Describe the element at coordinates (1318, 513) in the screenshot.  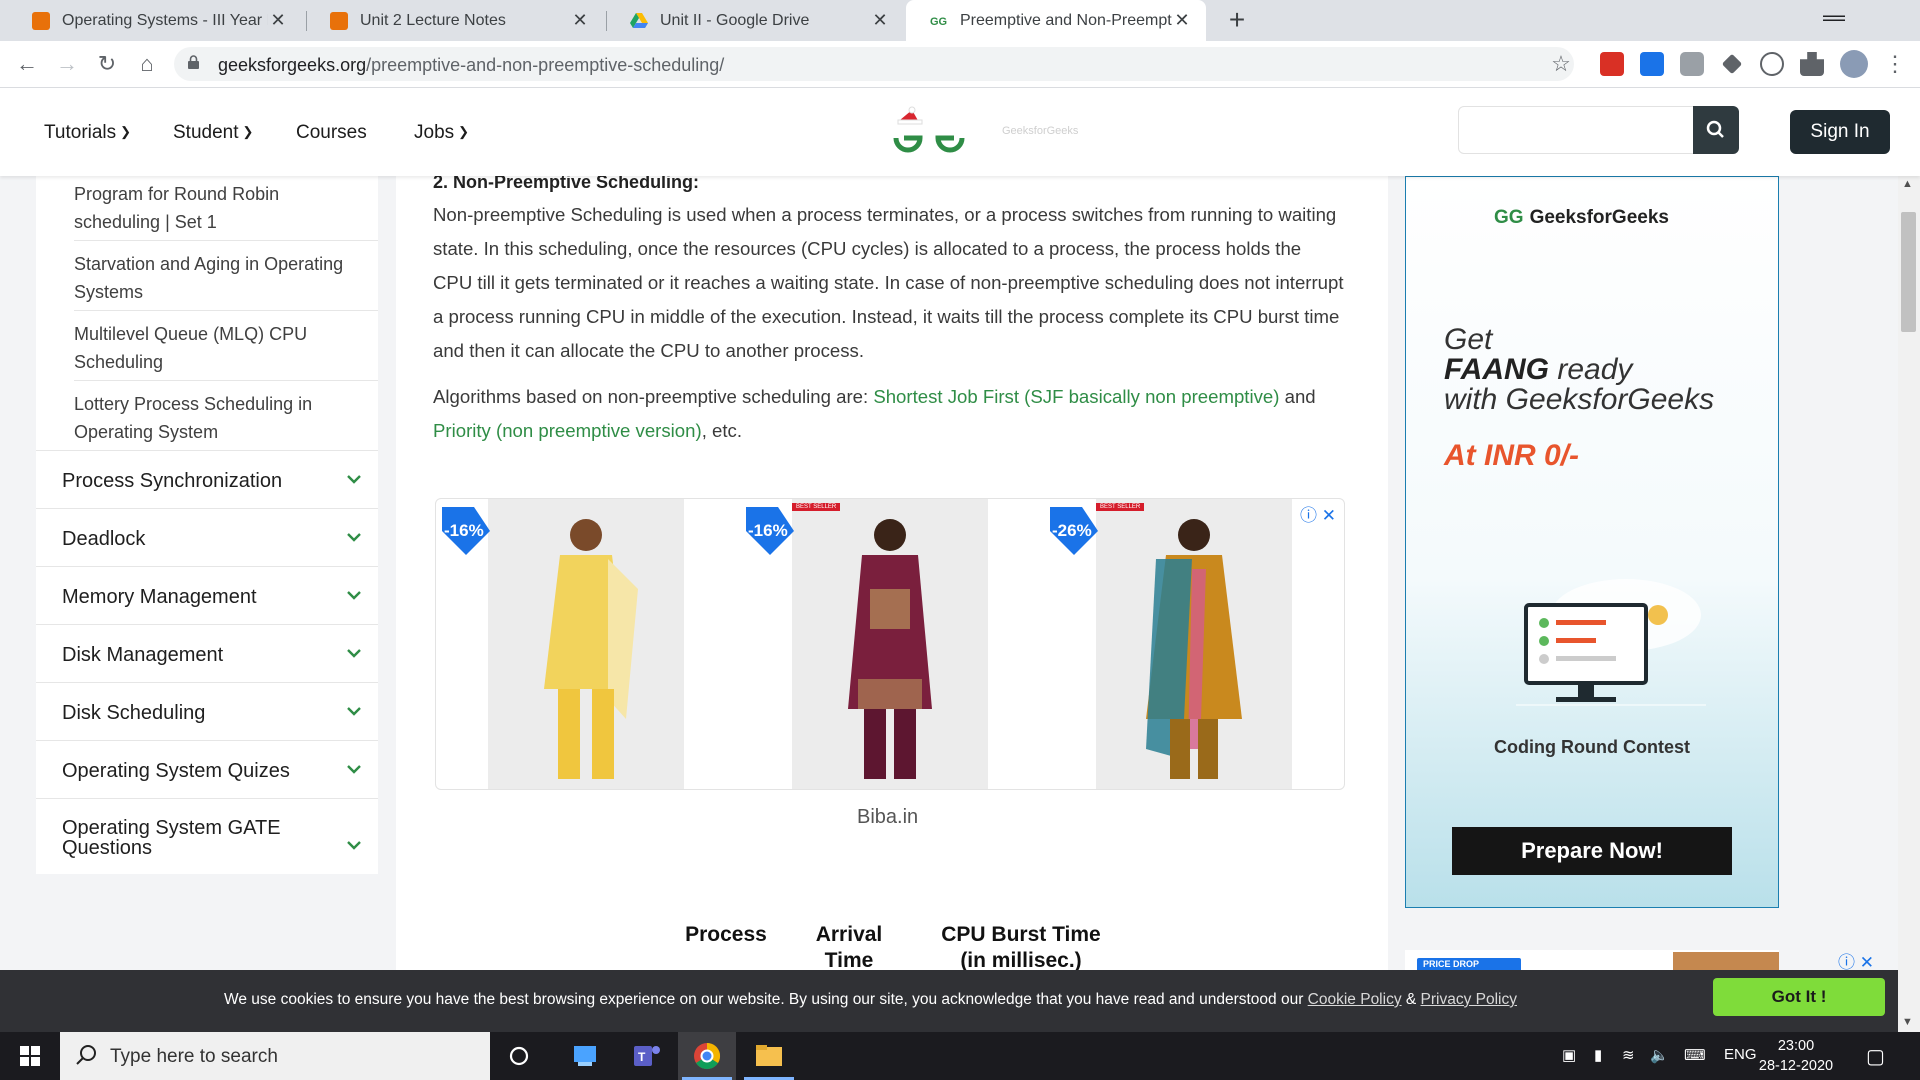
I see `ad-close-icon: ⓘ ✕` at that location.